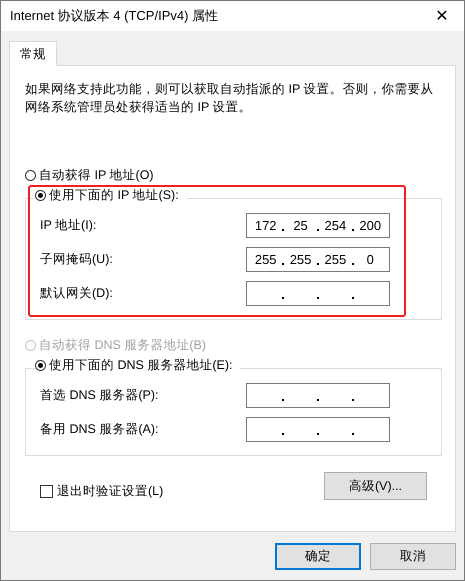 Image resolution: width=465 pixels, height=581 pixels. What do you see at coordinates (76, 259) in the screenshot?
I see `field-label: 子网掩码(U):` at bounding box center [76, 259].